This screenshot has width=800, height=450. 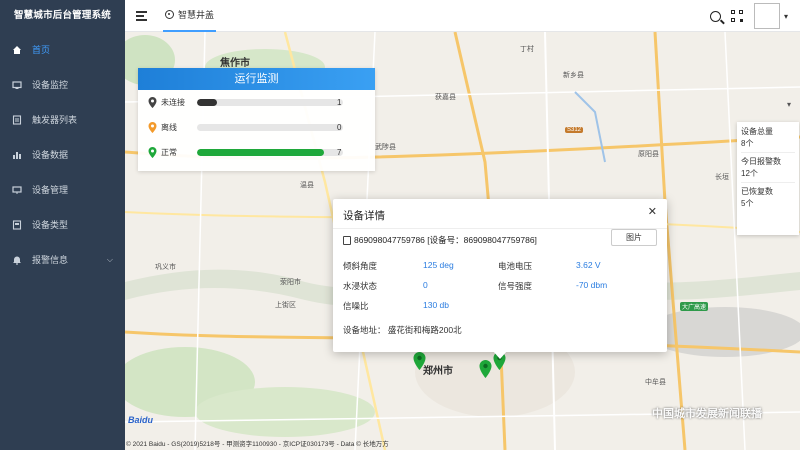 What do you see at coordinates (766, 16) in the screenshot?
I see `avatar` at bounding box center [766, 16].